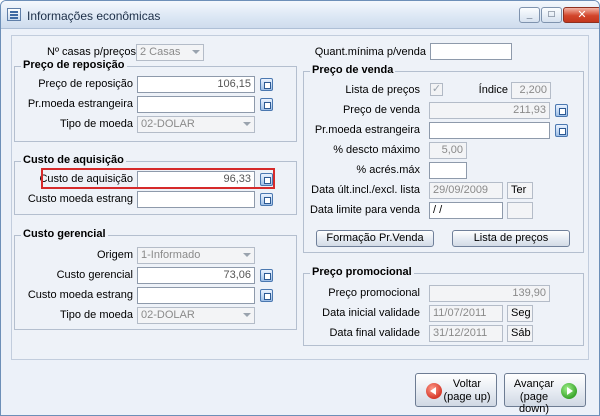 Image resolution: width=600 pixels, height=416 pixels. Describe the element at coordinates (511, 238) in the screenshot. I see `lista-precos-button: Lista de preços` at that location.